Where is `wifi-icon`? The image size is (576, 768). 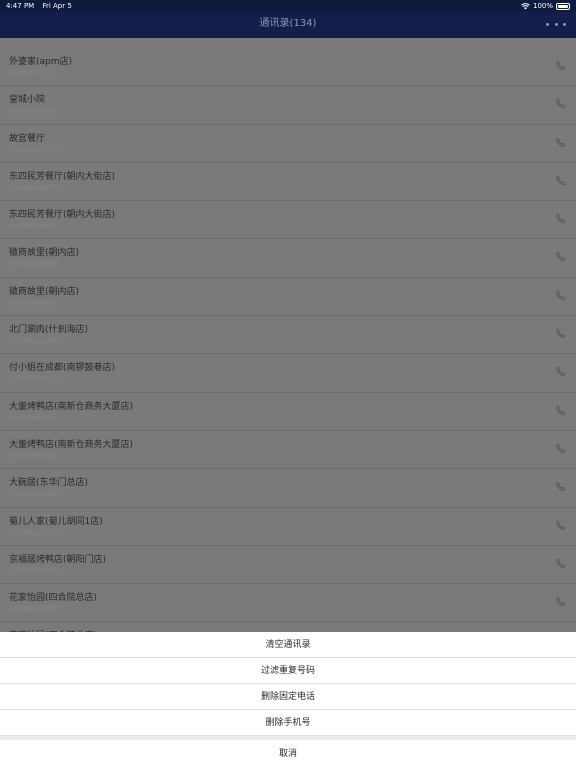
wifi-icon is located at coordinates (525, 5).